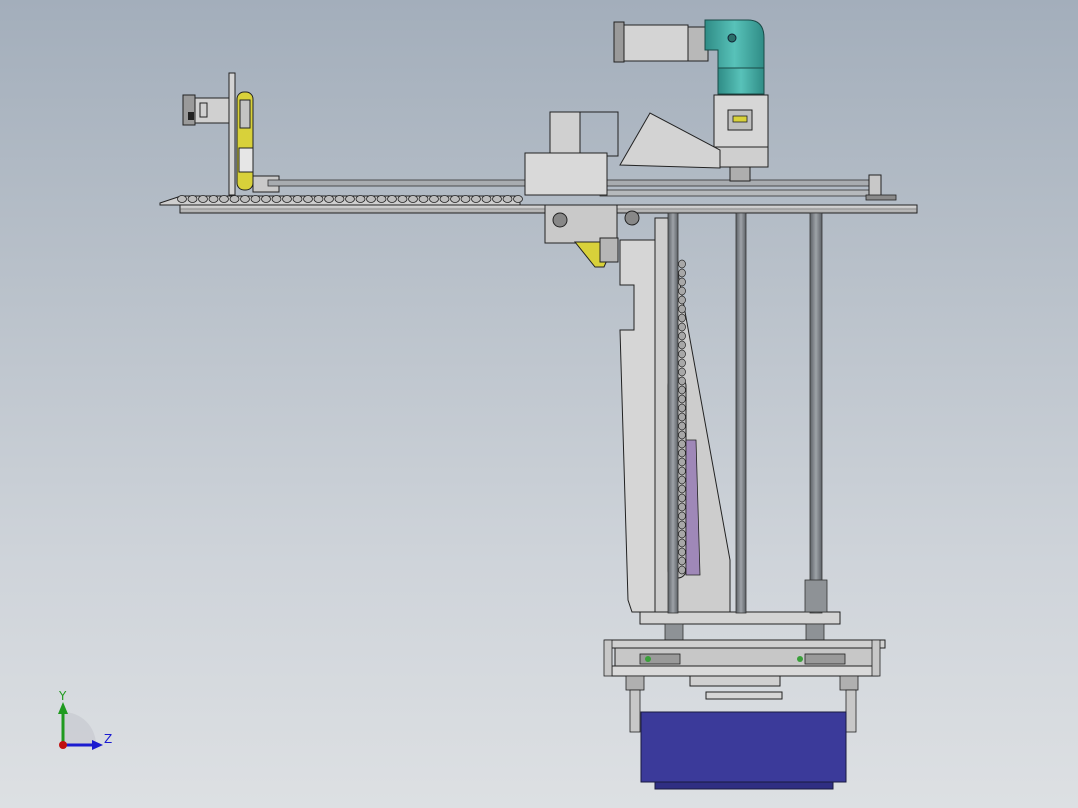  What do you see at coordinates (108, 739) in the screenshot?
I see `z-axis-label: Z` at bounding box center [108, 739].